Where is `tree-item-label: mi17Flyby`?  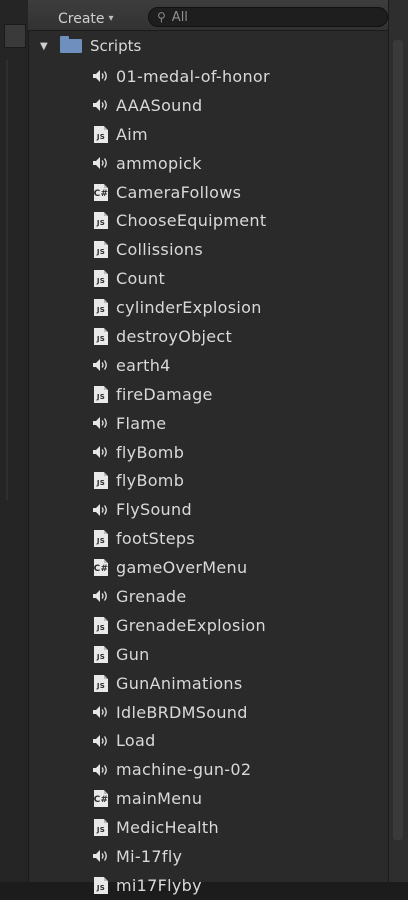
tree-item-label: mi17Flyby is located at coordinates (159, 885).